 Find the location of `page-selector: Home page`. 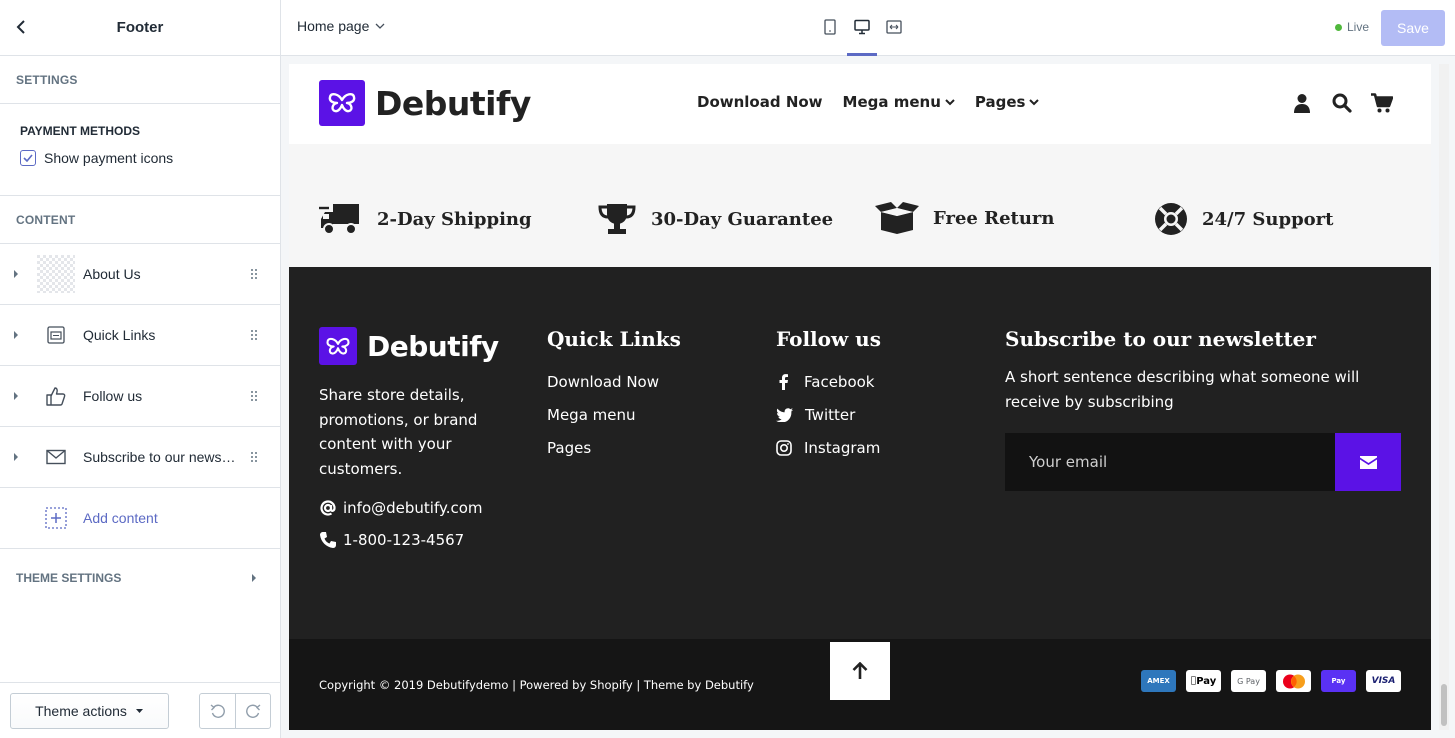

page-selector: Home page is located at coordinates (341, 26).